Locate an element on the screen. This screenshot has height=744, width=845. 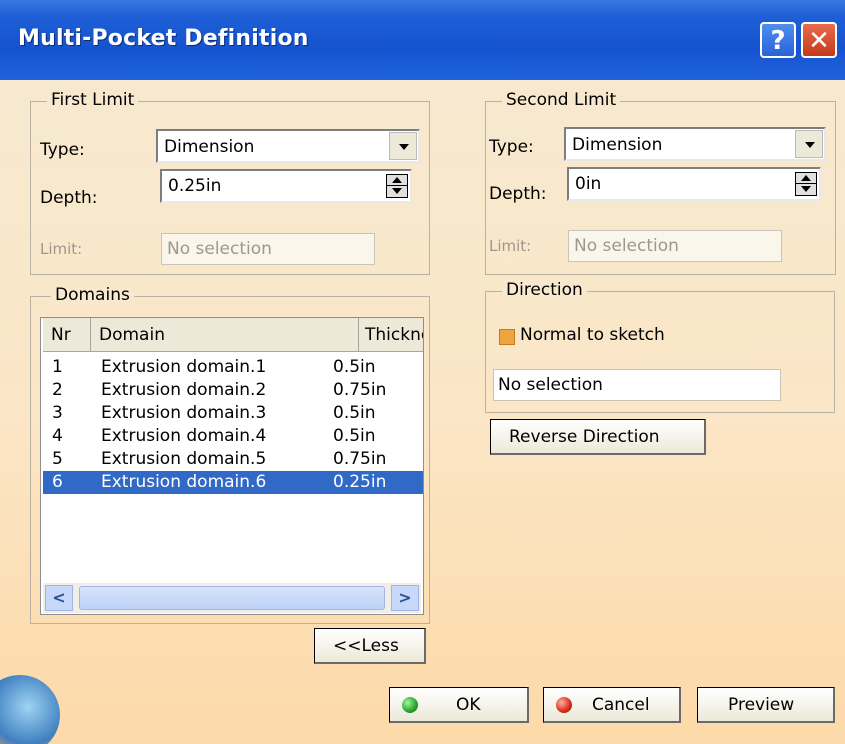
catia-logo-icon is located at coordinates (30, 709).